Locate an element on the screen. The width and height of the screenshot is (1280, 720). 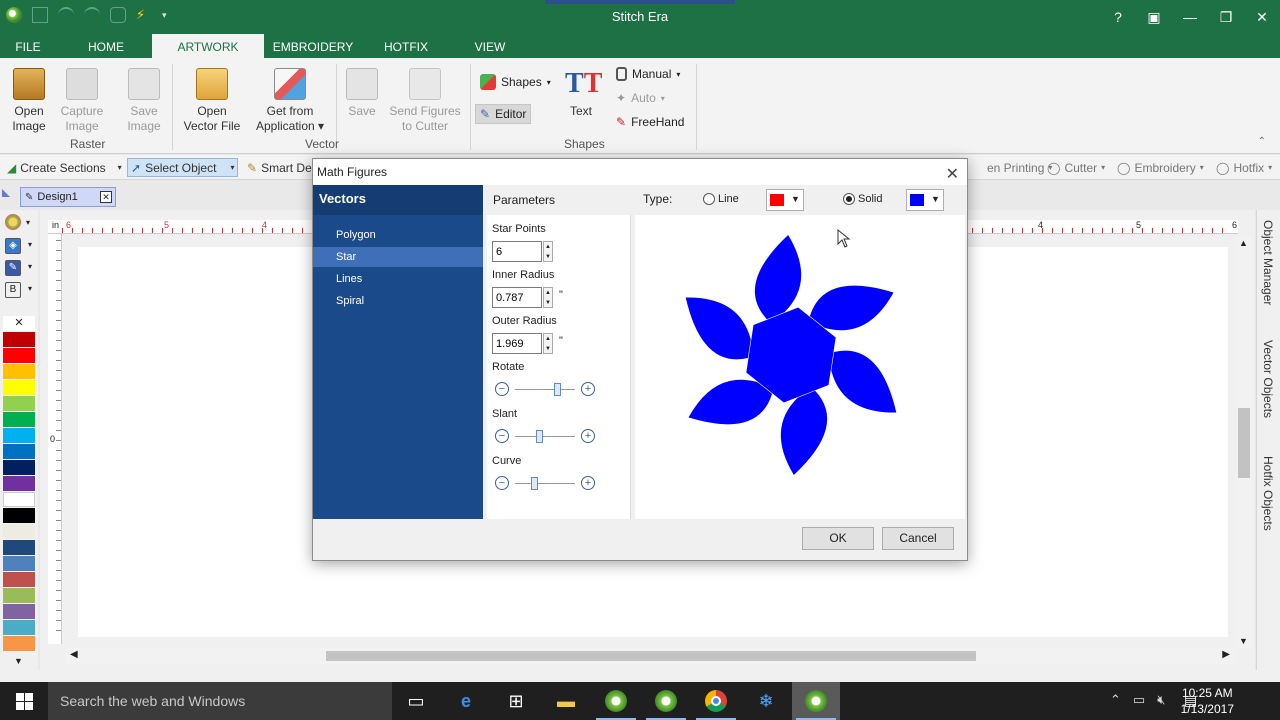
fill-tool-icon: ◈ is located at coordinates (13, 246).